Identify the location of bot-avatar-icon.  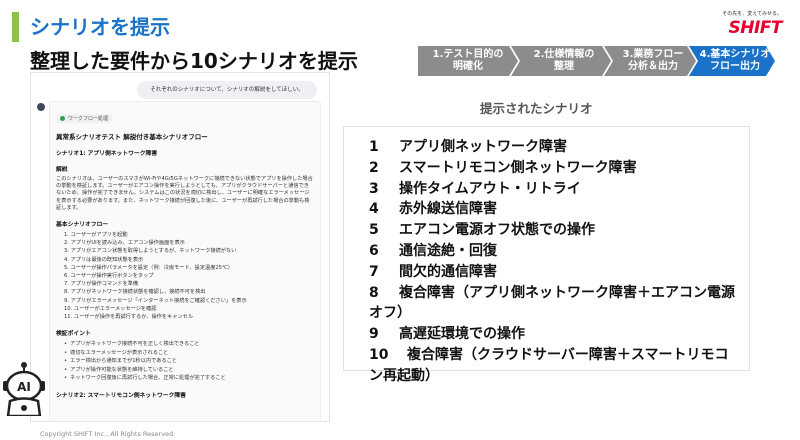
(41, 107).